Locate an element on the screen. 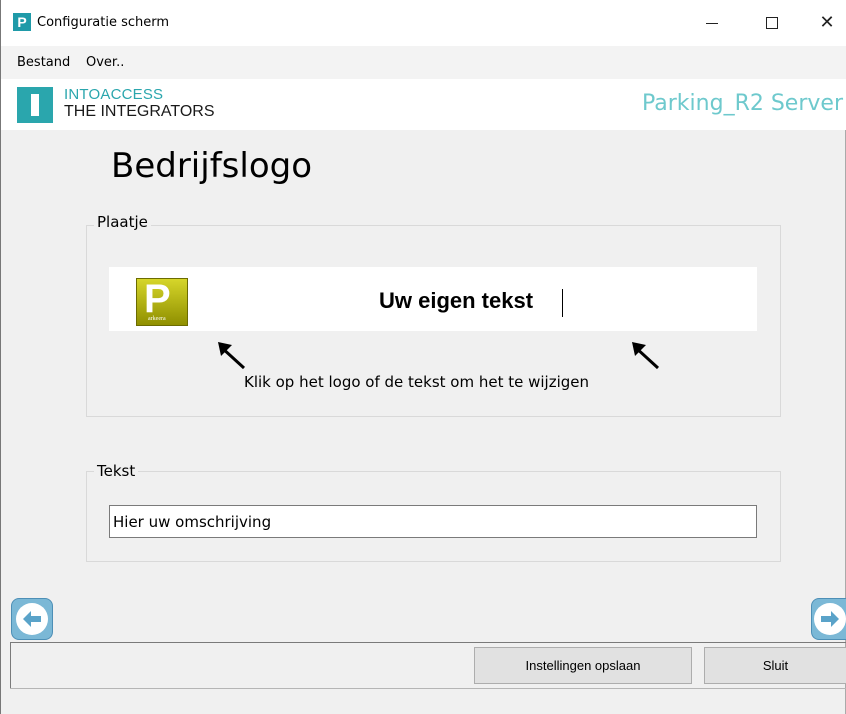 Image resolution: width=846 pixels, height=714 pixels. close-window-button: ✕ is located at coordinates (825, 23).